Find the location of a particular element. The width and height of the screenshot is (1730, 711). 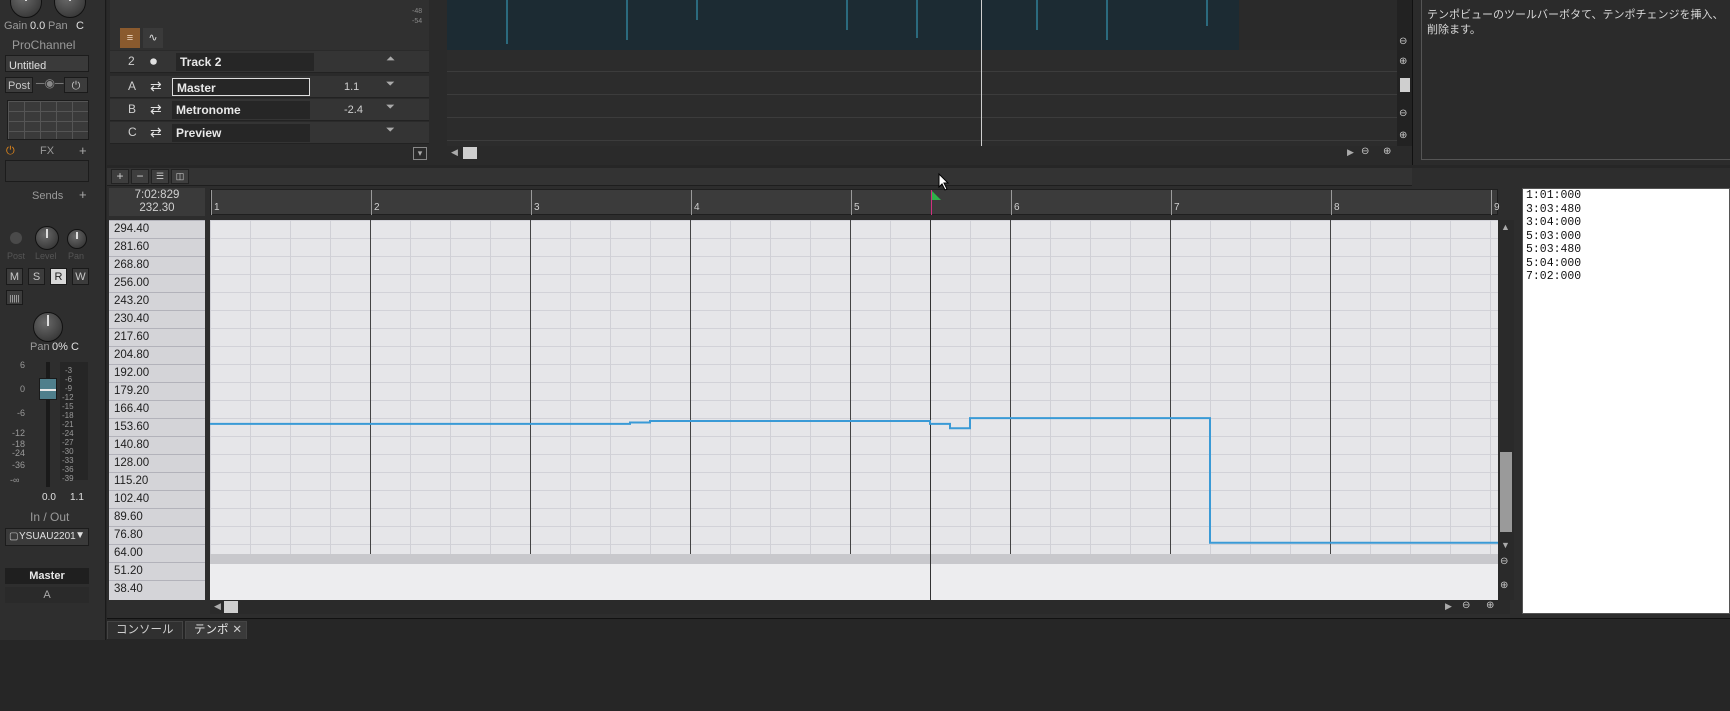

audio-clip is located at coordinates (843, 25).